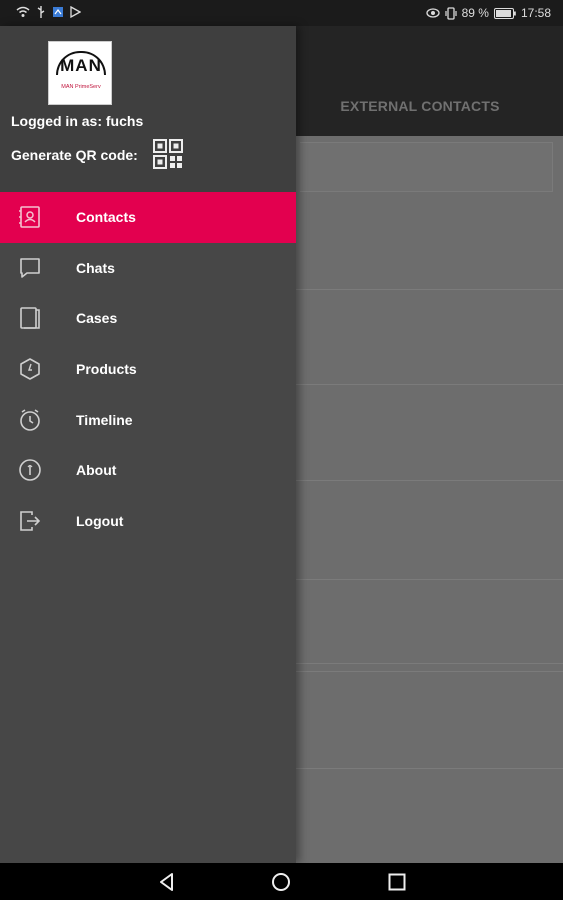 Image resolution: width=563 pixels, height=900 pixels. What do you see at coordinates (58, 12) in the screenshot?
I see `sim-icon` at bounding box center [58, 12].